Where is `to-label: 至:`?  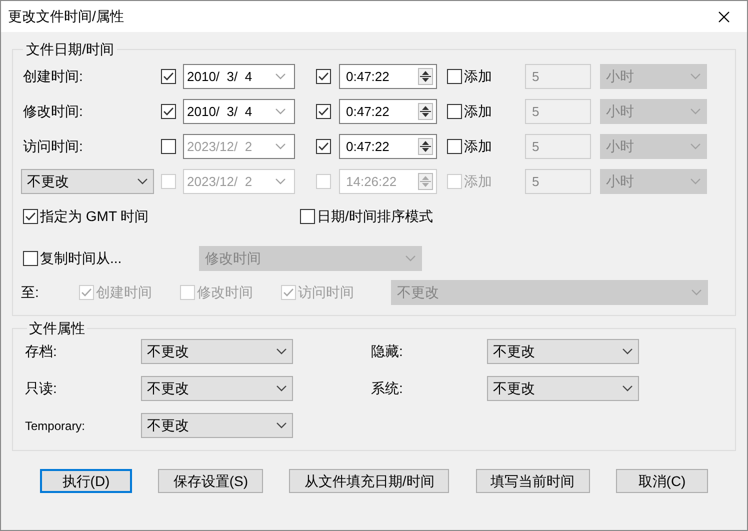
to-label: 至: is located at coordinates (30, 292).